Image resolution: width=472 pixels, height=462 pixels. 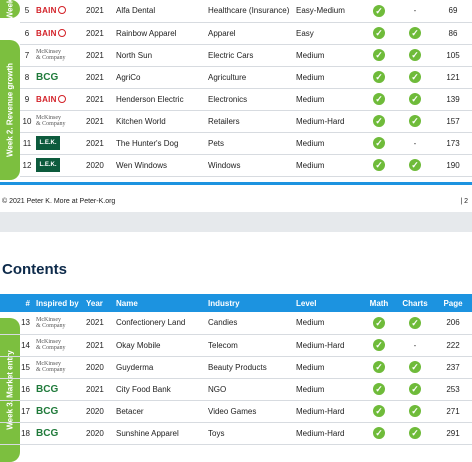 I want to click on header-industry: Industry, so click(x=250, y=303).